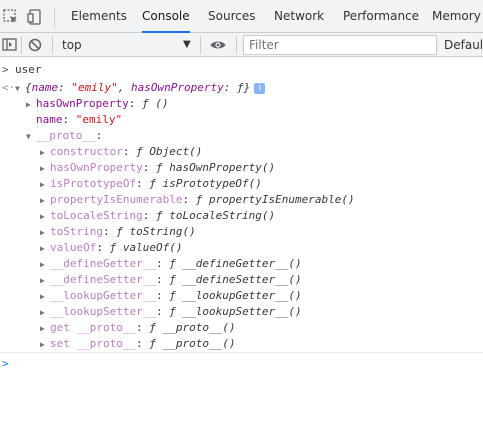 The height and width of the screenshot is (423, 483). What do you see at coordinates (28, 69) in the screenshot?
I see `console-input-text: user` at bounding box center [28, 69].